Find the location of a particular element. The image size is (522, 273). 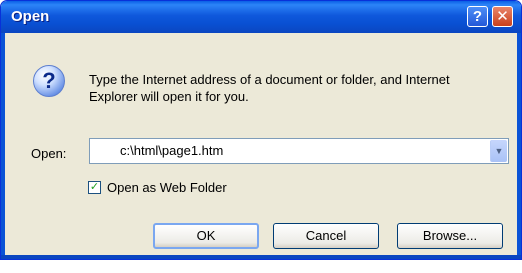

address-input: c:\html\page1.htm is located at coordinates (171, 150).